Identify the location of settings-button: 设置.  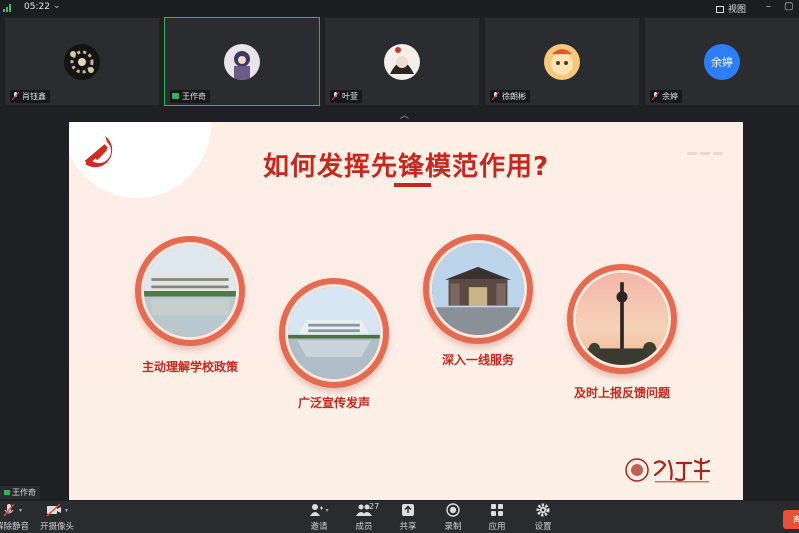
(543, 516).